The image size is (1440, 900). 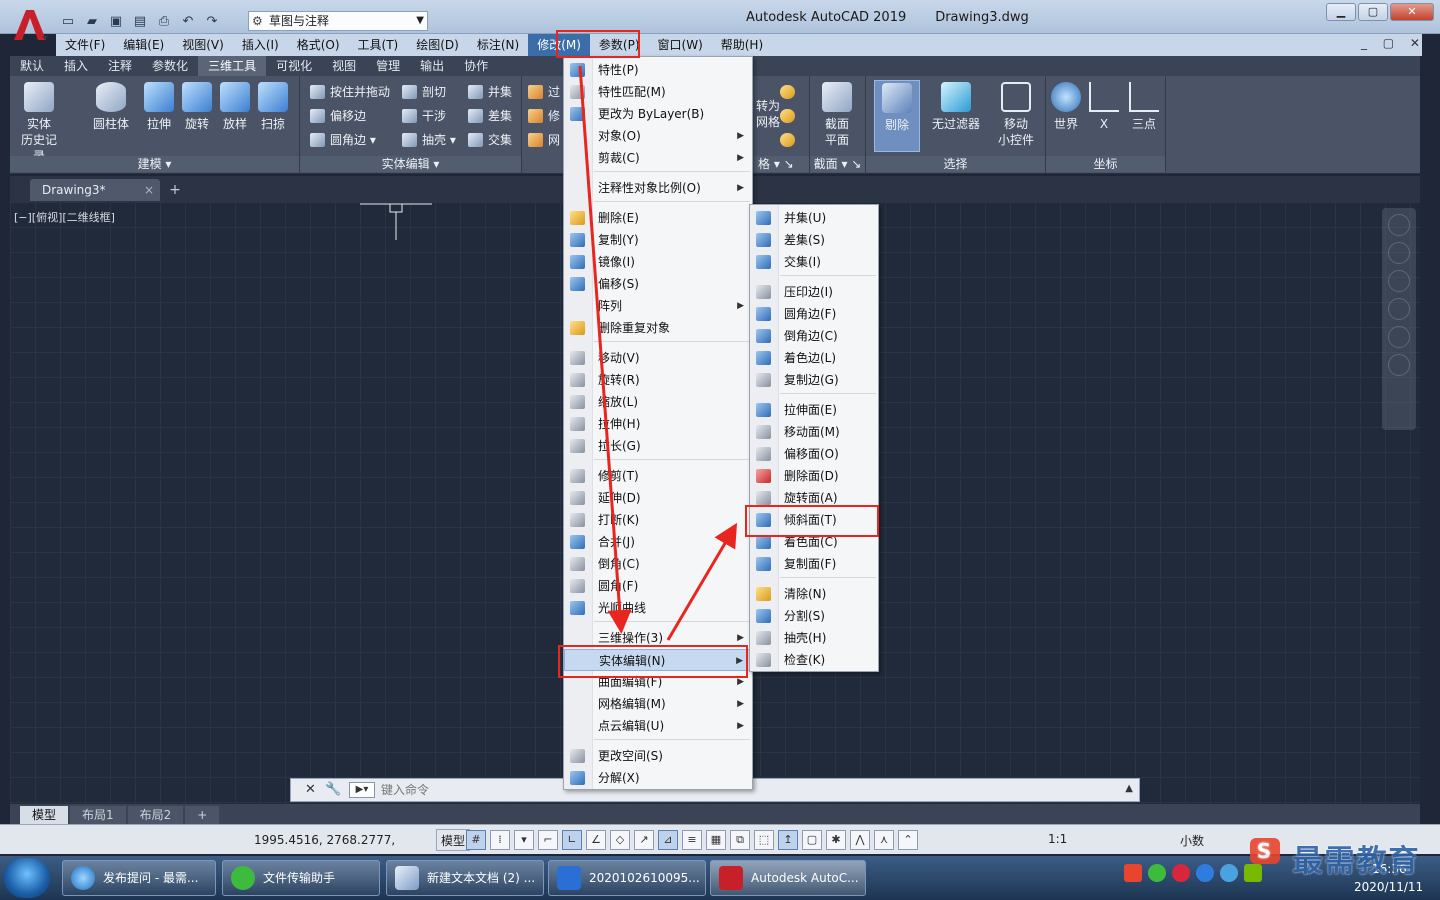 What do you see at coordinates (658, 70) in the screenshot?
I see `modify-menu-item: 特性(P)` at bounding box center [658, 70].